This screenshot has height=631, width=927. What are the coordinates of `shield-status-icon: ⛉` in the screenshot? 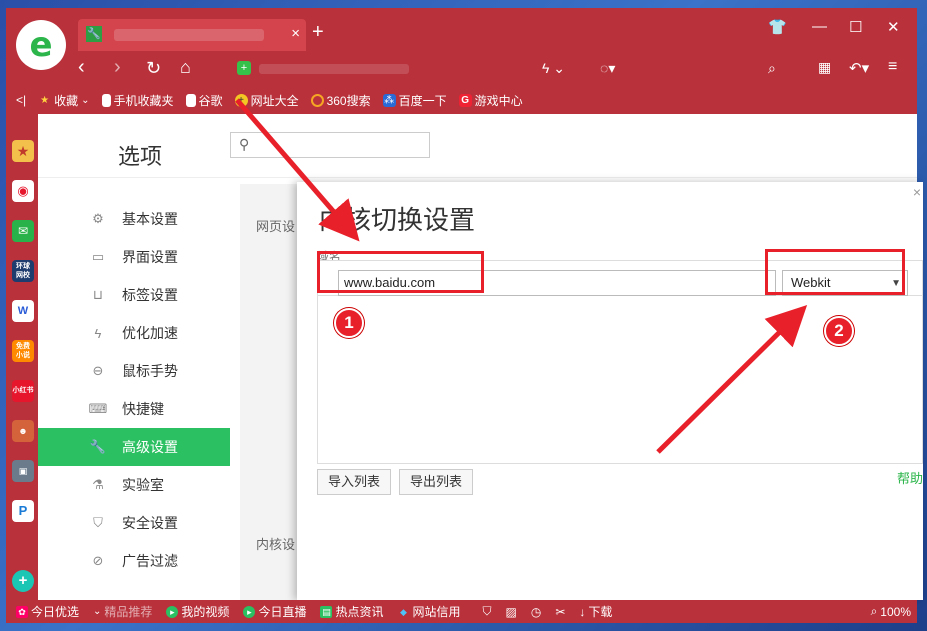 It's located at (486, 611).